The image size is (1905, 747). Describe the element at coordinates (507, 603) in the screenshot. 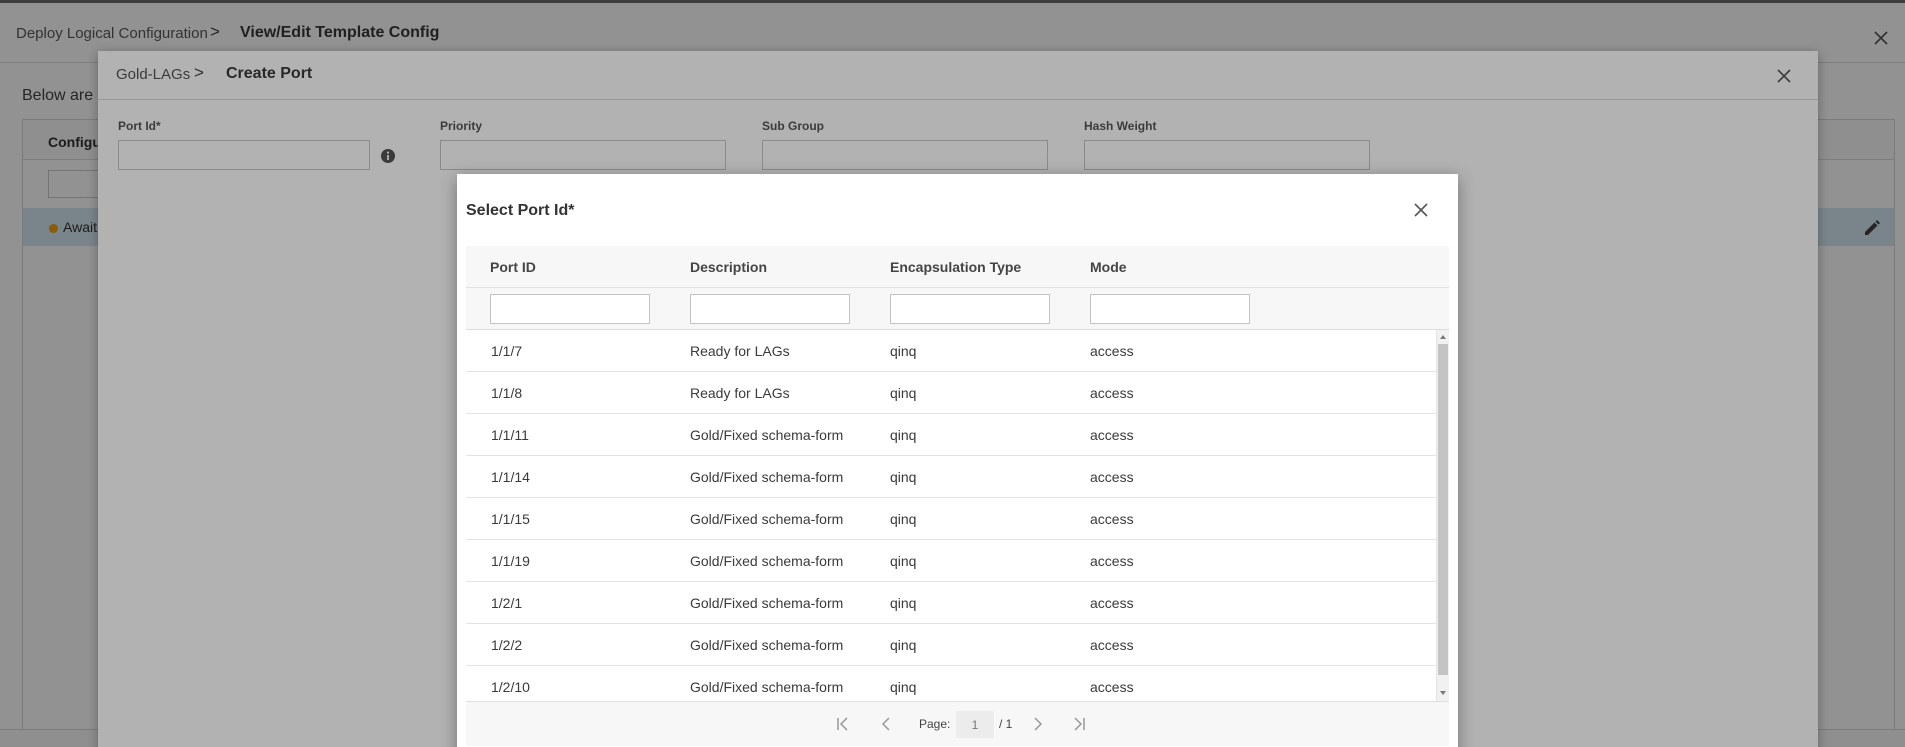

I see `cell-port-id: 1/2/1` at that location.